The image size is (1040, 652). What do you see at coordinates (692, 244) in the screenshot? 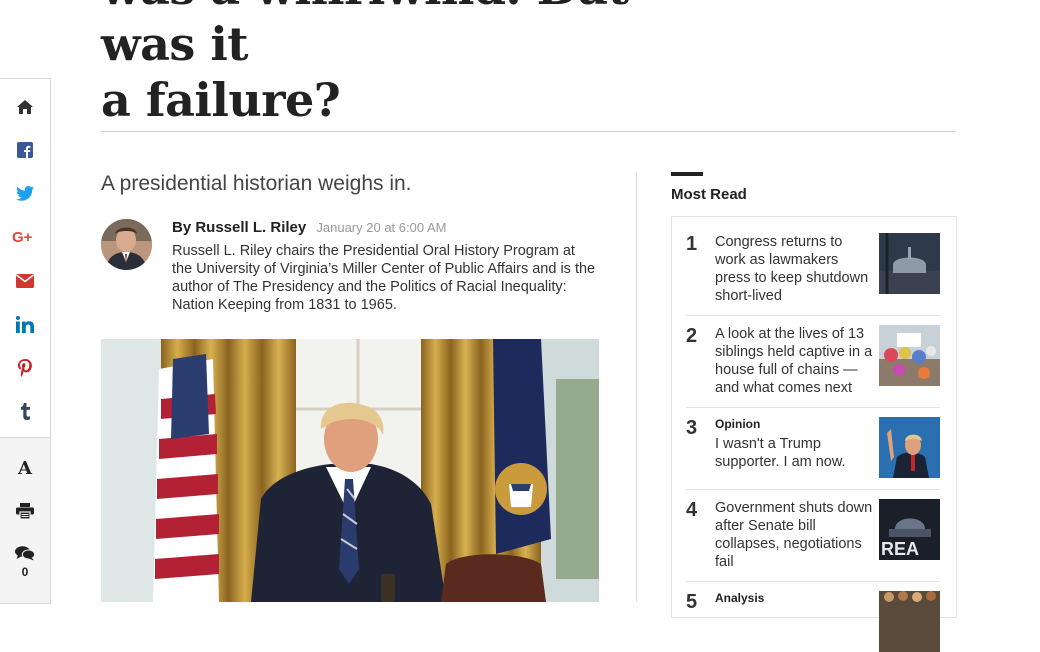
I see `item-number: 1` at bounding box center [692, 244].